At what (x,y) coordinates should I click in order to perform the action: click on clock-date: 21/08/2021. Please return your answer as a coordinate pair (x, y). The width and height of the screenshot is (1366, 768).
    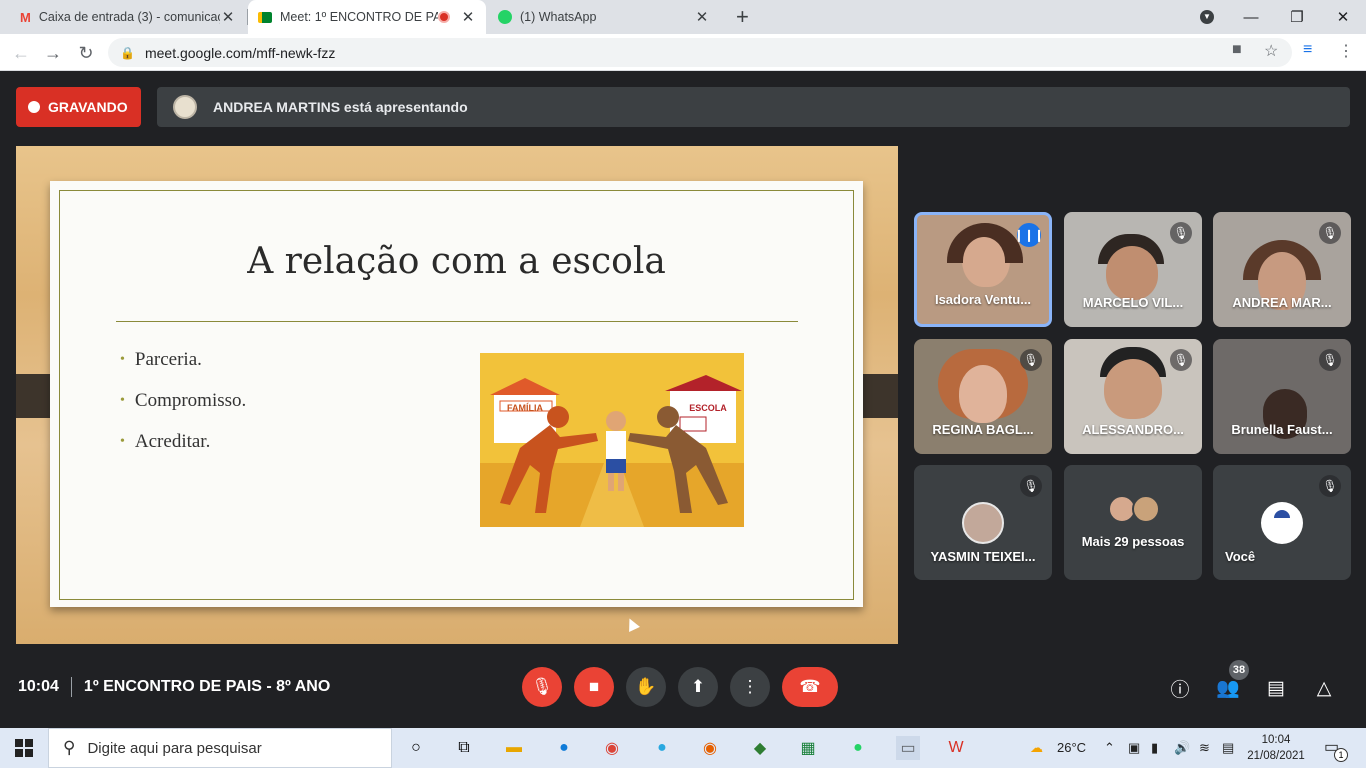
    Looking at the image, I should click on (1276, 756).